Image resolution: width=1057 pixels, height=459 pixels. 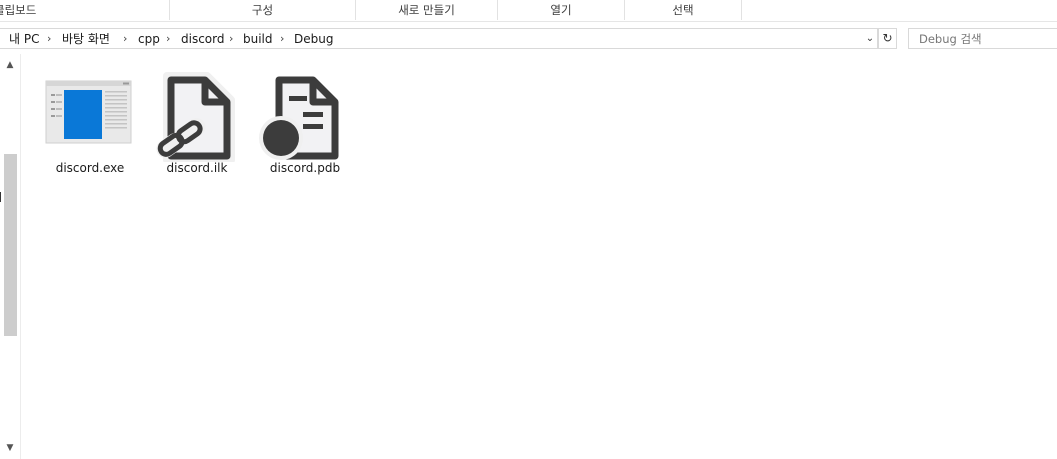 I want to click on file-name-label: discord.exe, so click(x=90, y=168).